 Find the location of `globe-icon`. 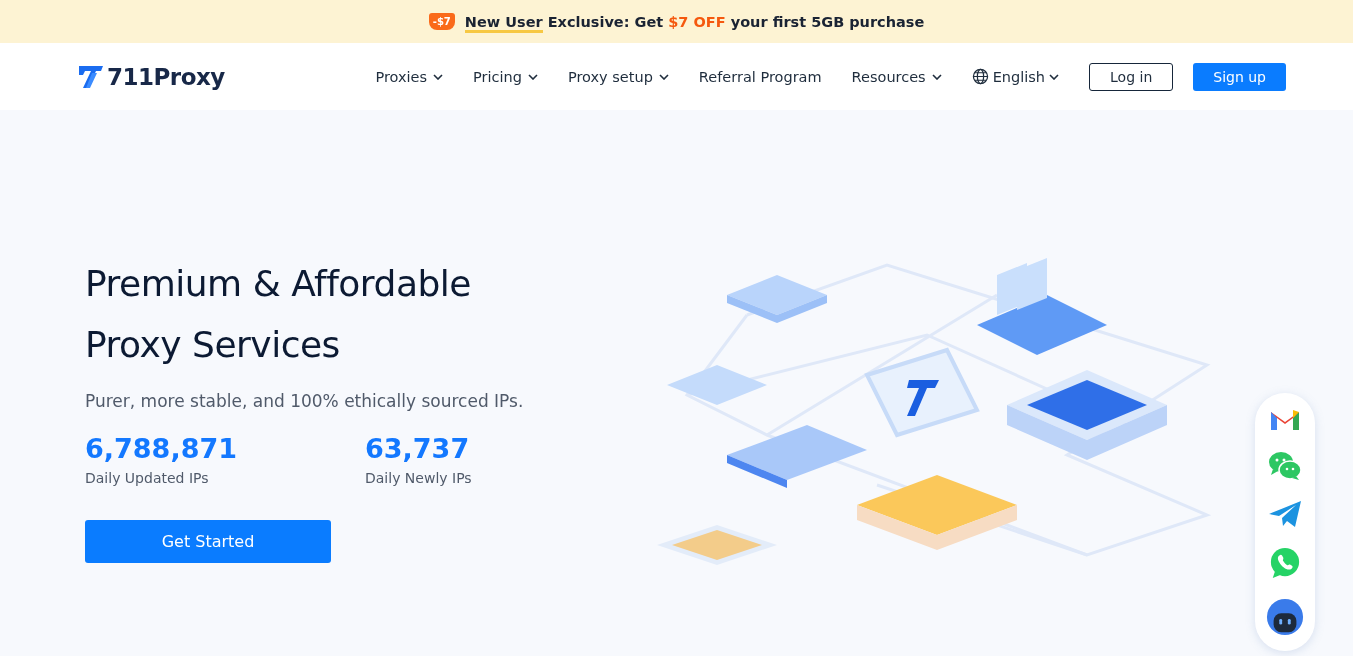

globe-icon is located at coordinates (980, 76).